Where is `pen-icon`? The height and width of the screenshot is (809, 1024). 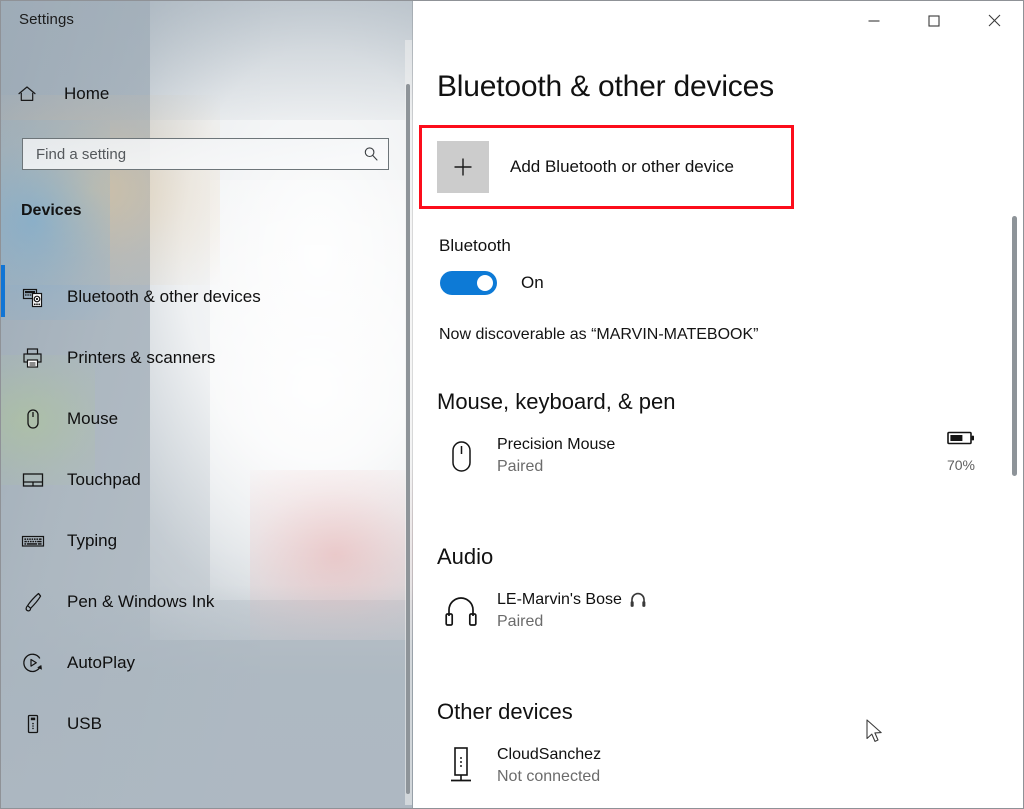 pen-icon is located at coordinates (38, 602).